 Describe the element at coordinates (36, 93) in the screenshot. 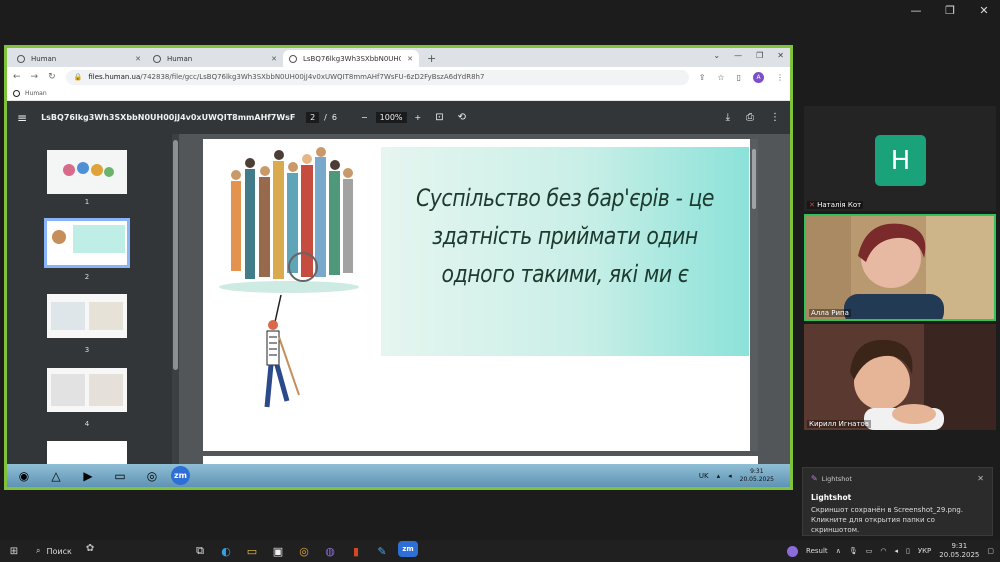

I see `bookmark-human: Human` at that location.